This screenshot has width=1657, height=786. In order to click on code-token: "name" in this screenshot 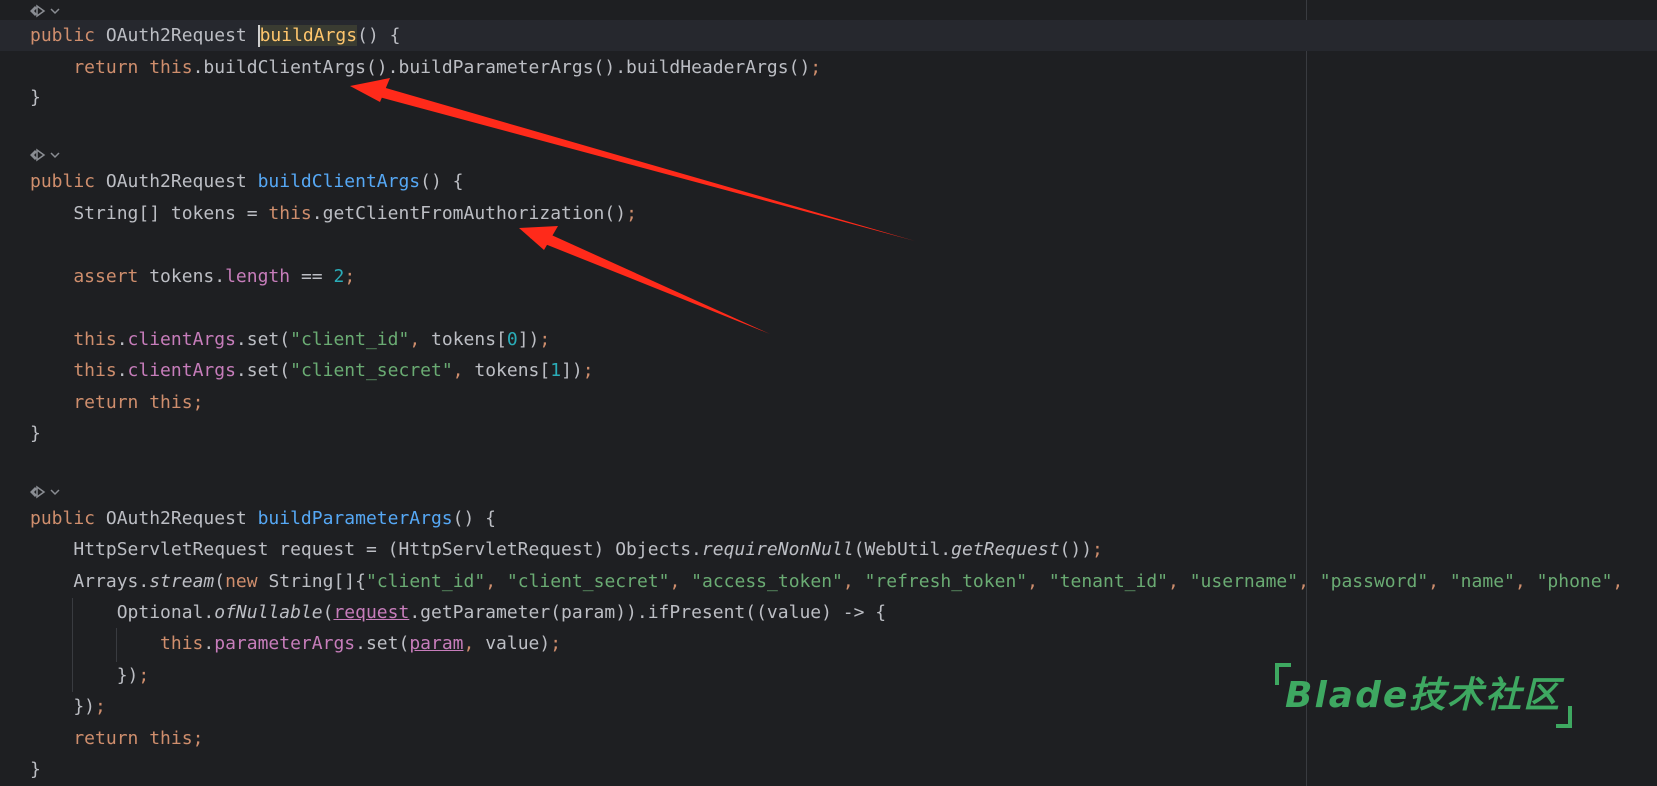, I will do `click(1482, 581)`.